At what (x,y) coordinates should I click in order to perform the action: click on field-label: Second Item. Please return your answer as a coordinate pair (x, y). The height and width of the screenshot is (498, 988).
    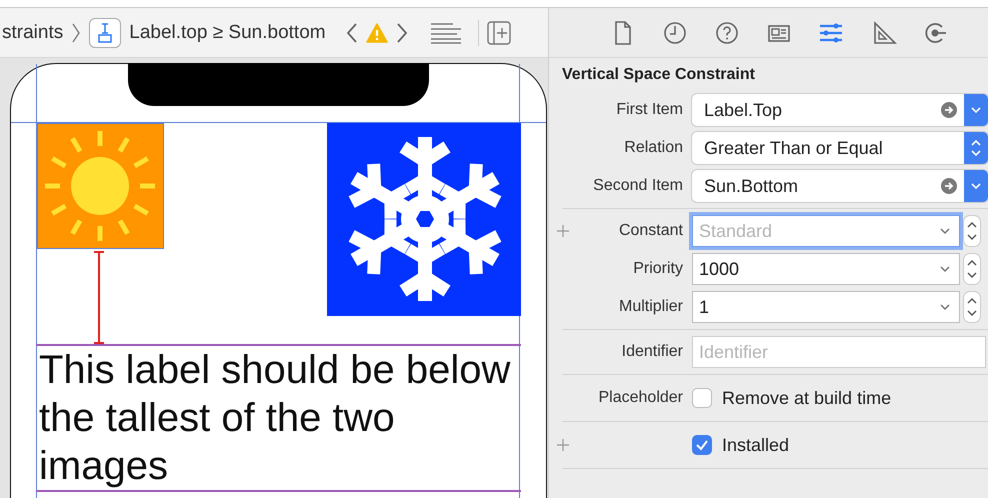
    Looking at the image, I should click on (637, 186).